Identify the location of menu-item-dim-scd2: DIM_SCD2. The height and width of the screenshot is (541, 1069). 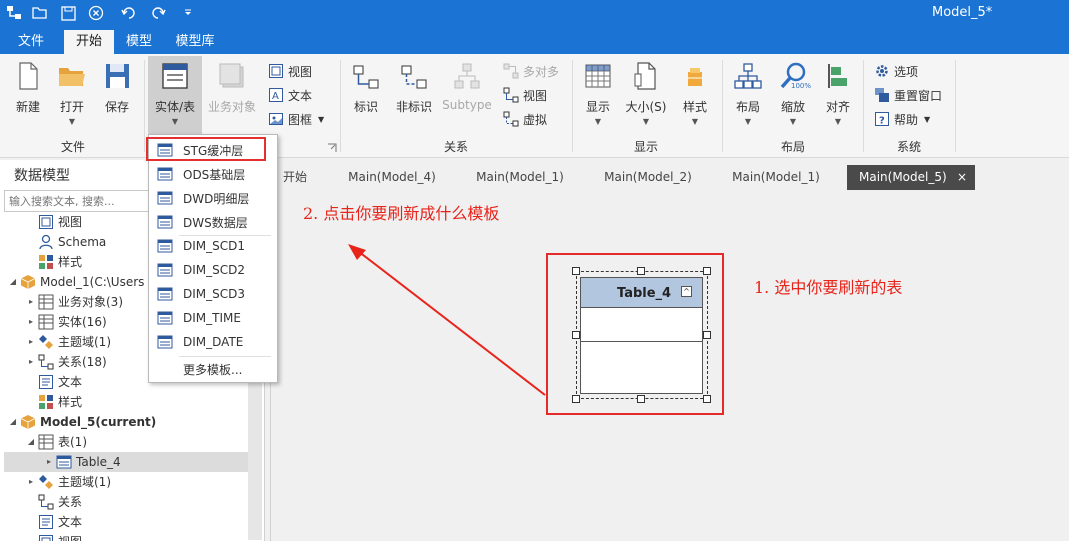
(213, 270).